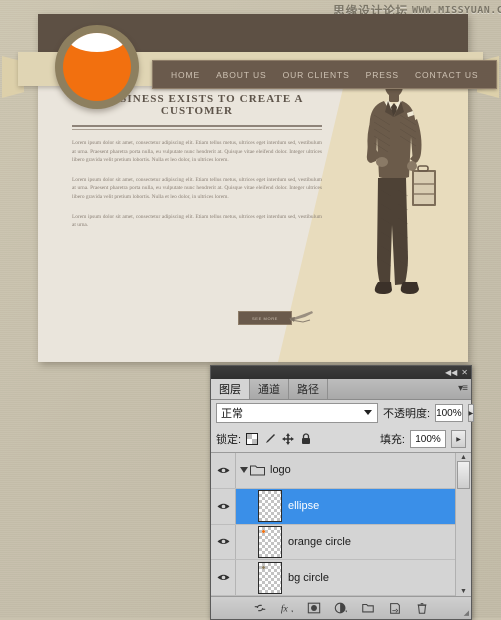 The image size is (501, 620). I want to click on panel-titlebar: ◀◀ ✕, so click(341, 372).